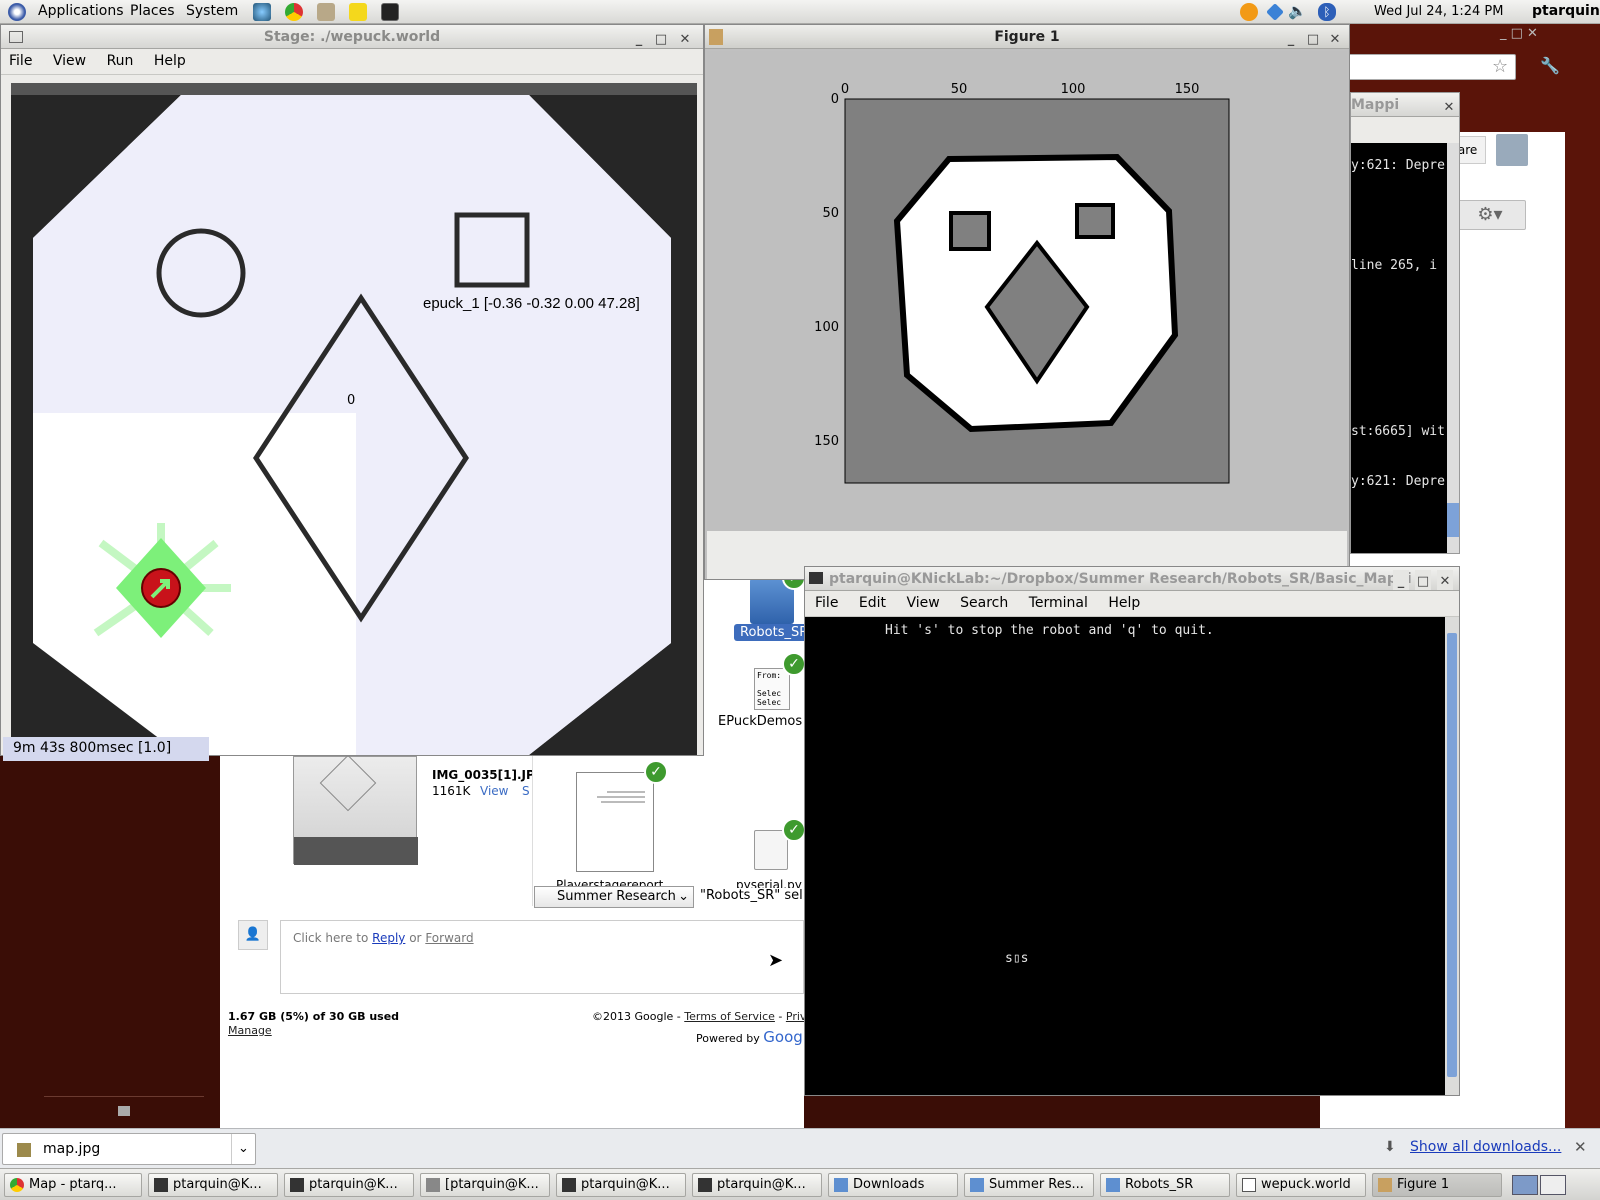 The height and width of the screenshot is (1200, 1600). What do you see at coordinates (826, 603) in the screenshot?
I see `terminal-menu-file: File` at bounding box center [826, 603].